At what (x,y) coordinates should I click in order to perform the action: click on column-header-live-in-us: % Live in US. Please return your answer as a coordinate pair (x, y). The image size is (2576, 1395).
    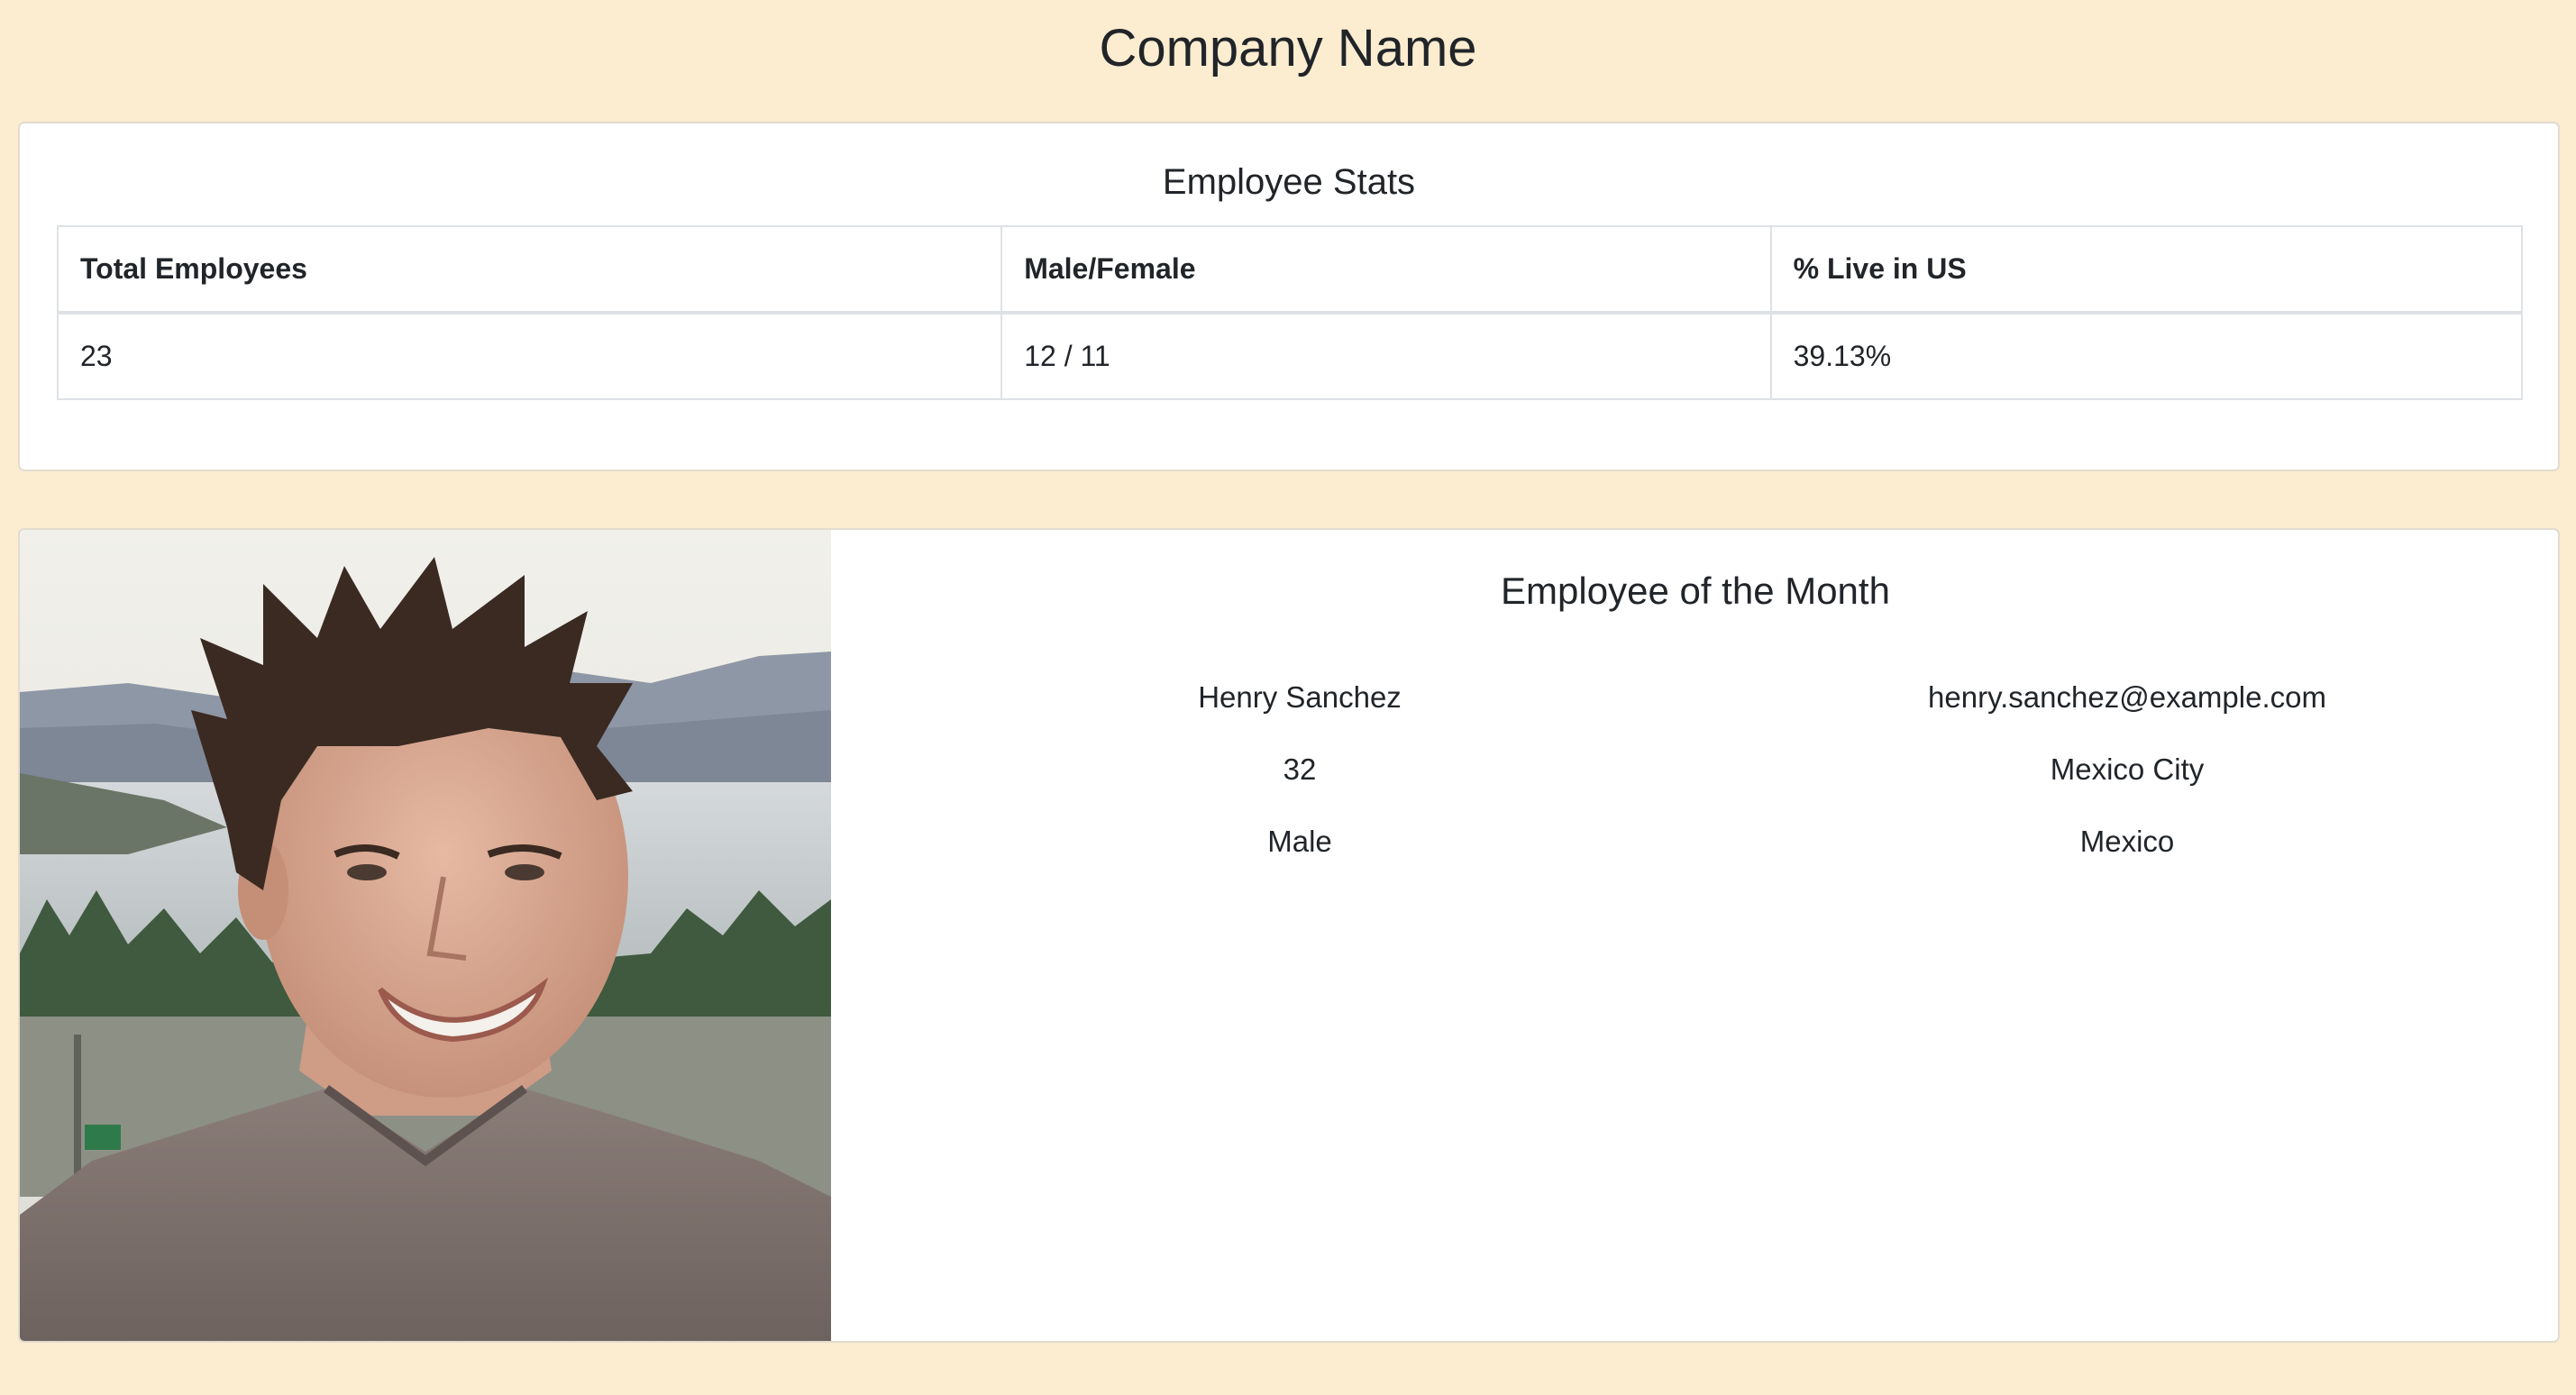
    Looking at the image, I should click on (2146, 270).